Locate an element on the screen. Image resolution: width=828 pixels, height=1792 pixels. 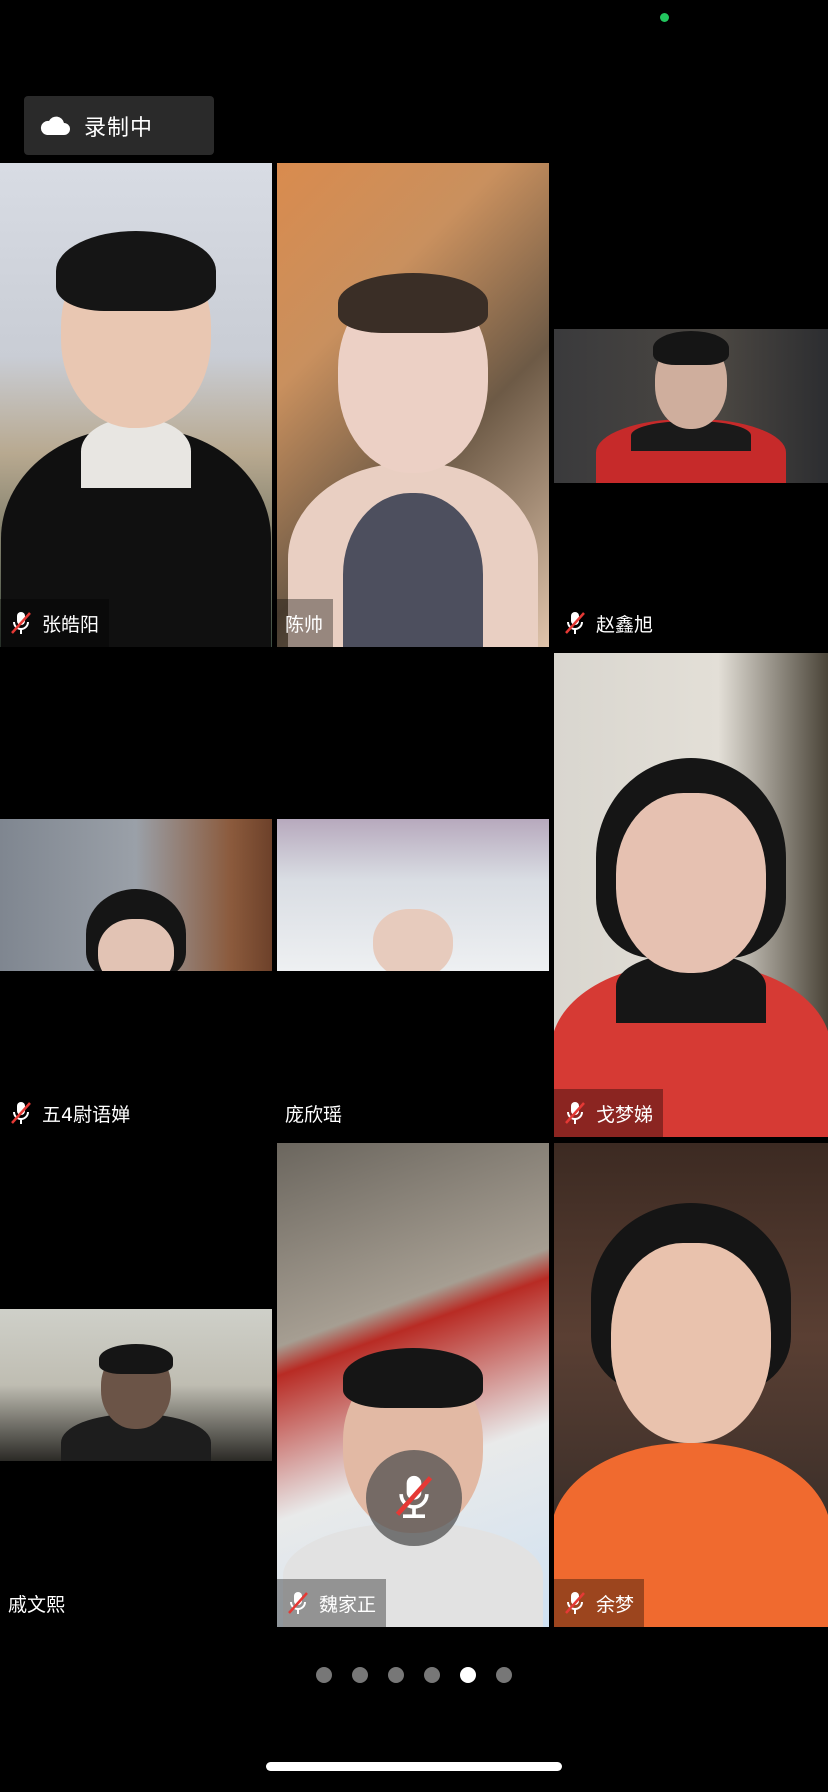
participant-name-tag: 张皓阳 is located at coordinates (55, 623).